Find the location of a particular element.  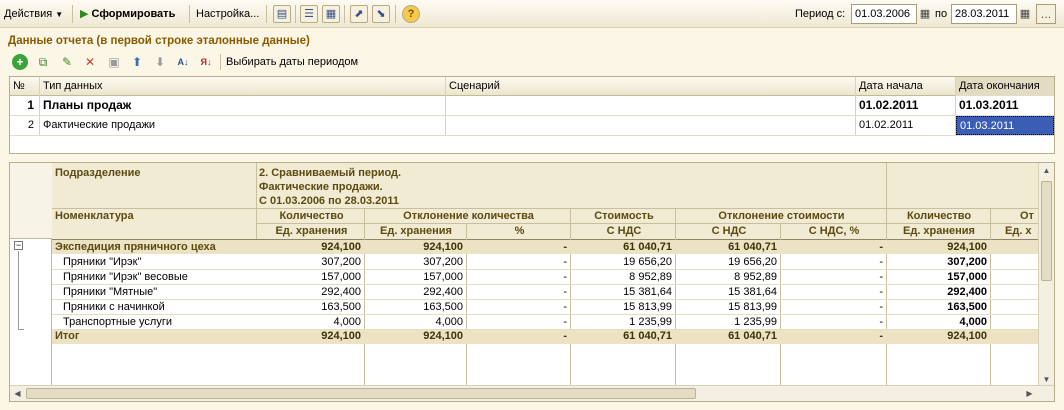

period-to-input: 28.03.2011 is located at coordinates (984, 14).